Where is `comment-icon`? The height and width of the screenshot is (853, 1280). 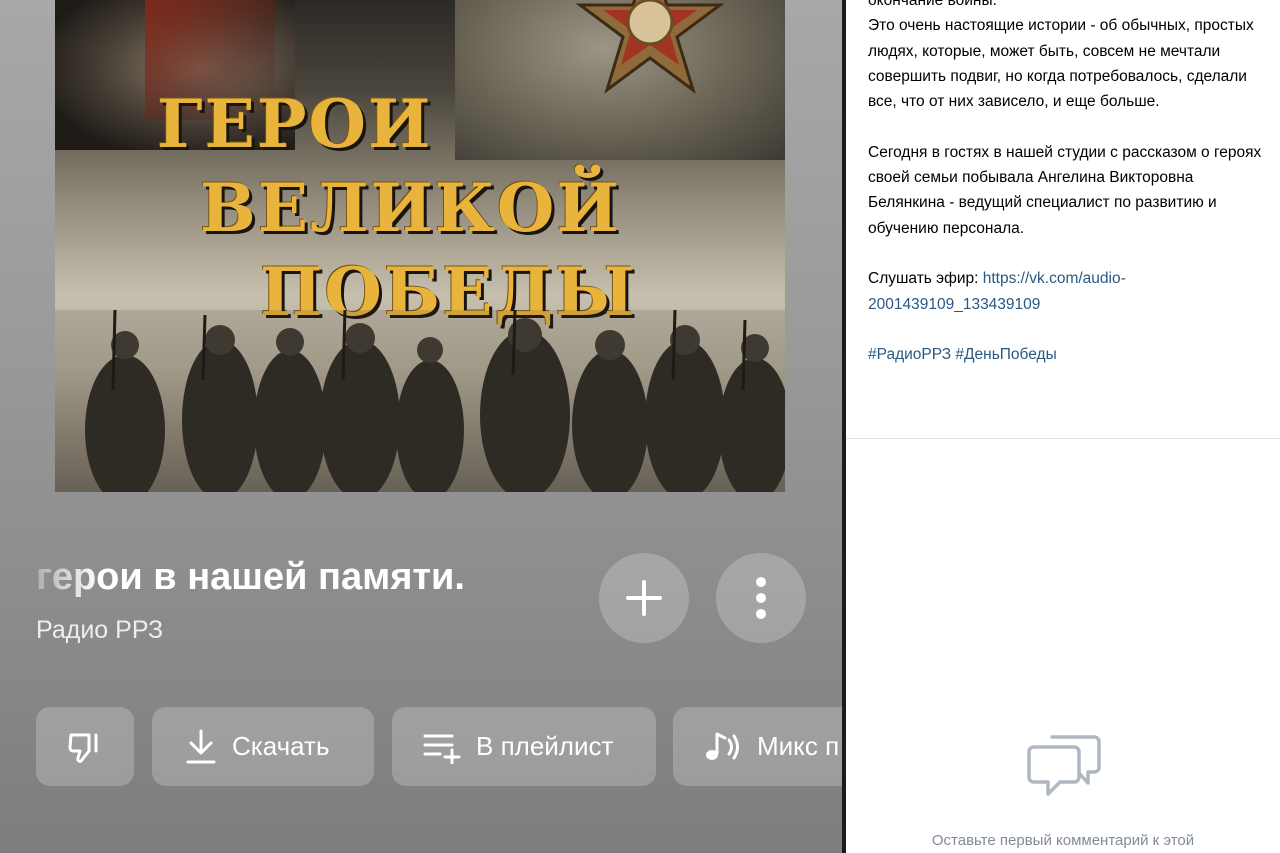
comment-icon is located at coordinates (1064, 764).